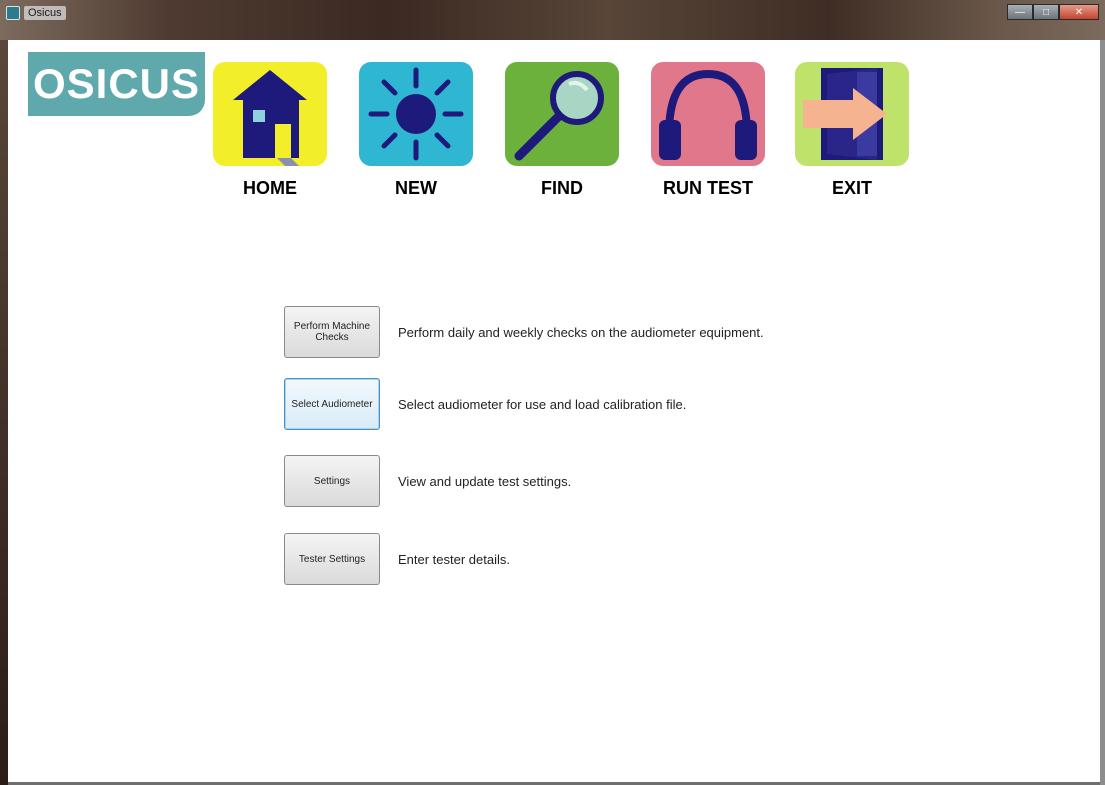 The width and height of the screenshot is (1105, 785). I want to click on nav-exit: EXIT, so click(852, 130).